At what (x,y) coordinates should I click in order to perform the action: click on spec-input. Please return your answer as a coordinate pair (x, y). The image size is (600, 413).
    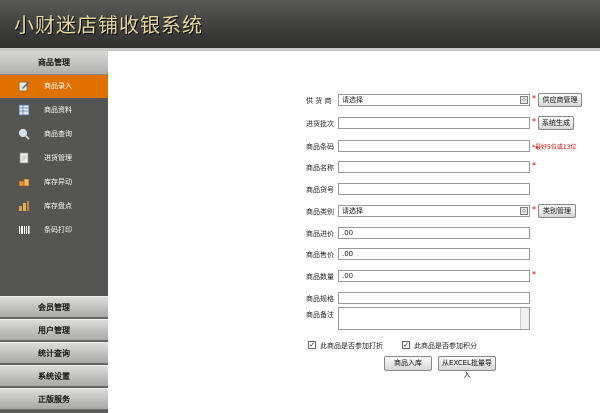
    Looking at the image, I should click on (434, 298).